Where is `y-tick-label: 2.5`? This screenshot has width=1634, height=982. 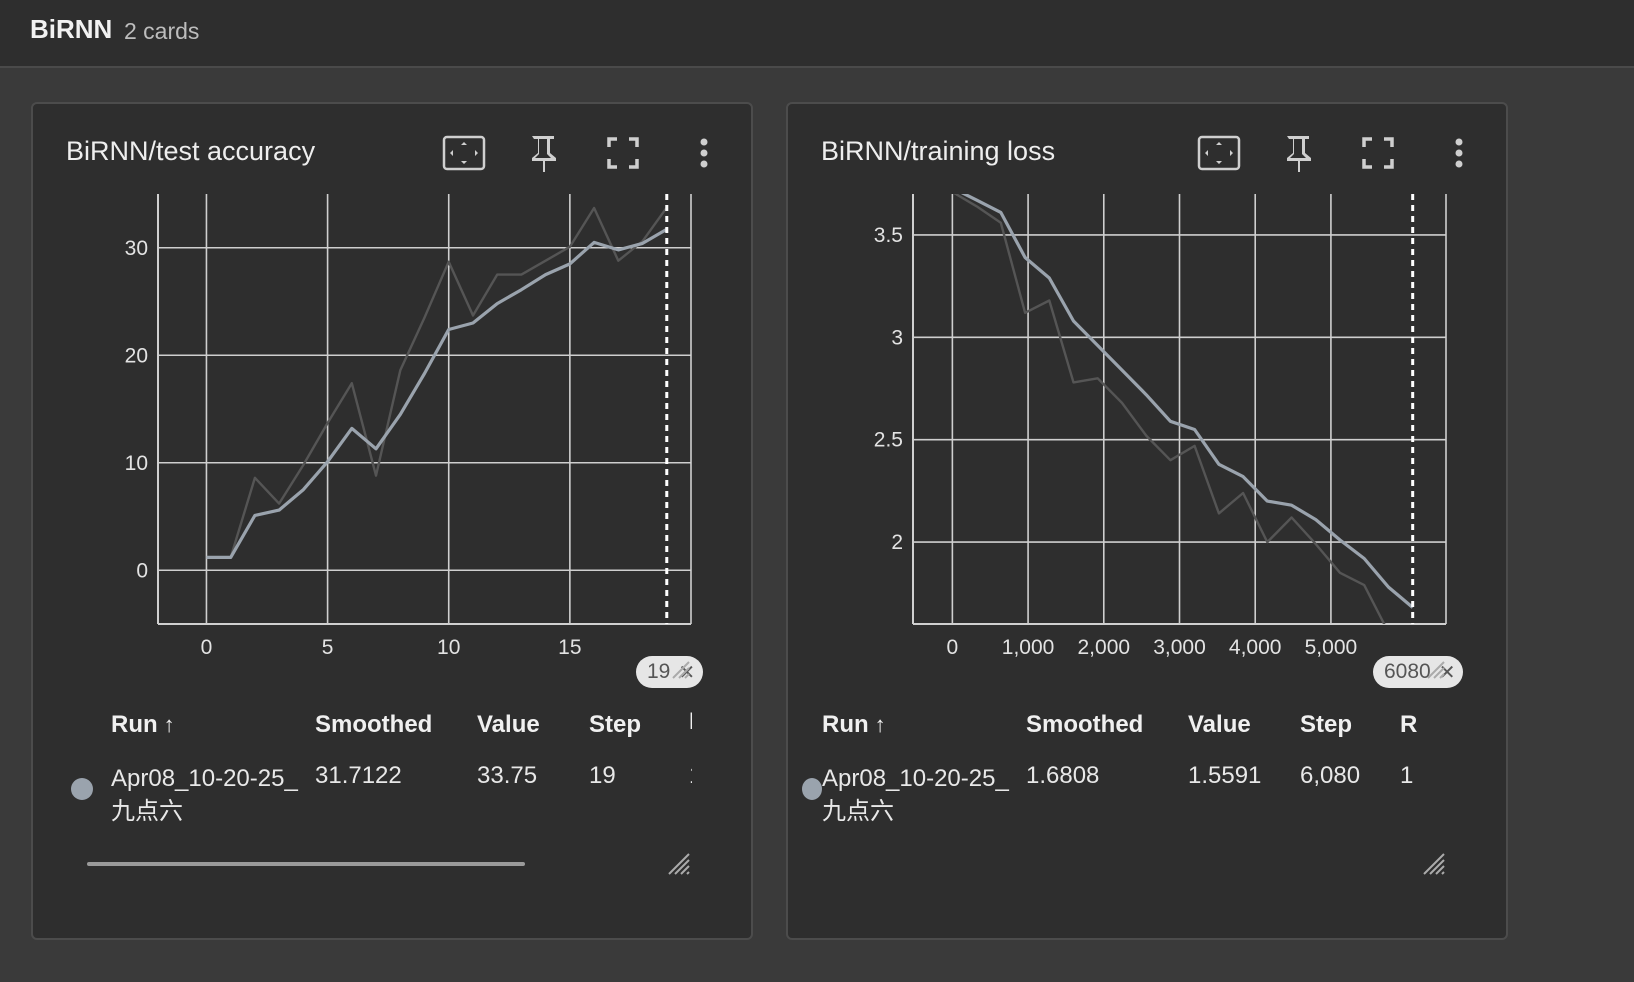
y-tick-label: 2.5 is located at coordinates (888, 440).